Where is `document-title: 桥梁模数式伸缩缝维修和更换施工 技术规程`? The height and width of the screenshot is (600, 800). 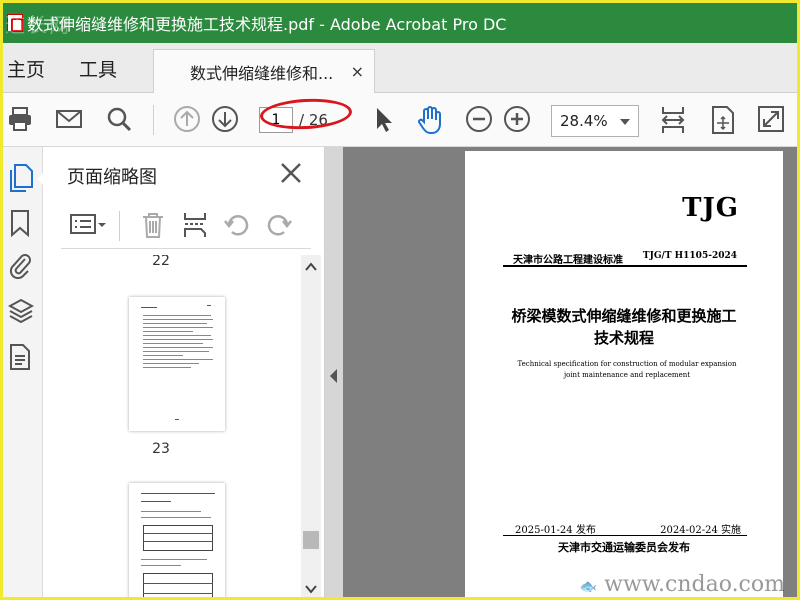
document-title: 桥梁模数式伸缩缝维修和更换施工 技术规程 is located at coordinates (624, 327).